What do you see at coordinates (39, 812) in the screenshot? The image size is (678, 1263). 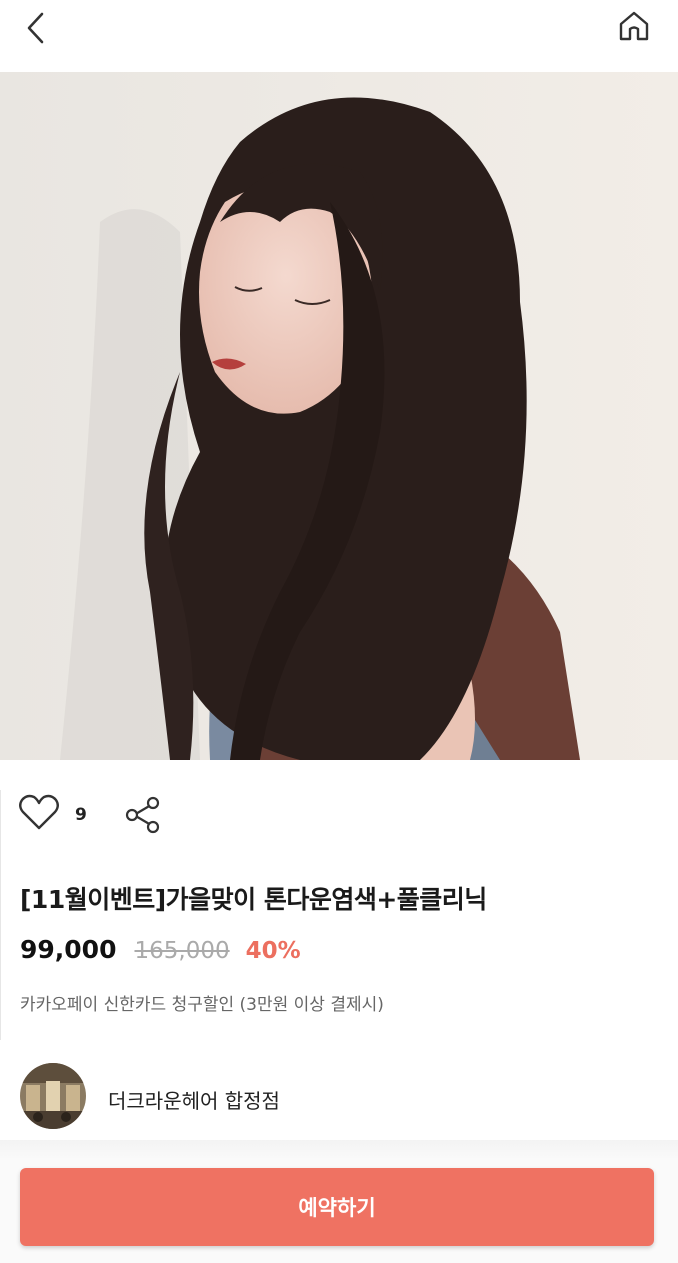 I see `heart-icon` at bounding box center [39, 812].